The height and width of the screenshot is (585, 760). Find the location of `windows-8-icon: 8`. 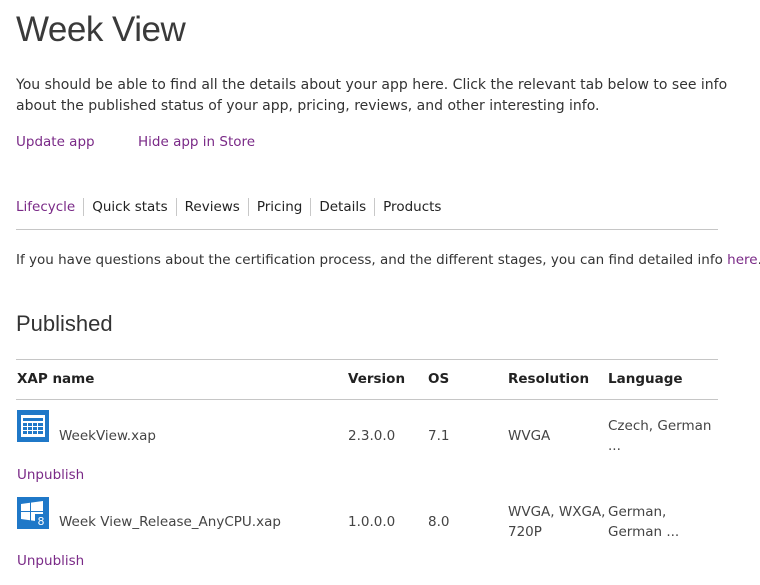

windows-8-icon: 8 is located at coordinates (33, 513).